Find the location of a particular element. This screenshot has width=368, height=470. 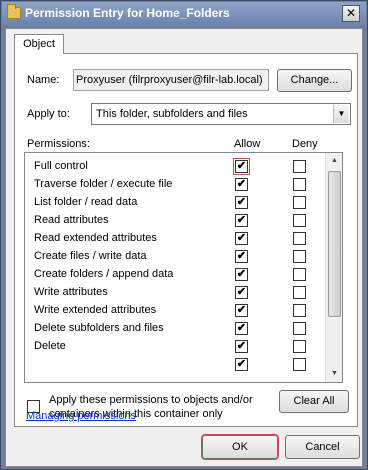

permission-row: Traverse folder / execute file ✔ is located at coordinates (175, 185).